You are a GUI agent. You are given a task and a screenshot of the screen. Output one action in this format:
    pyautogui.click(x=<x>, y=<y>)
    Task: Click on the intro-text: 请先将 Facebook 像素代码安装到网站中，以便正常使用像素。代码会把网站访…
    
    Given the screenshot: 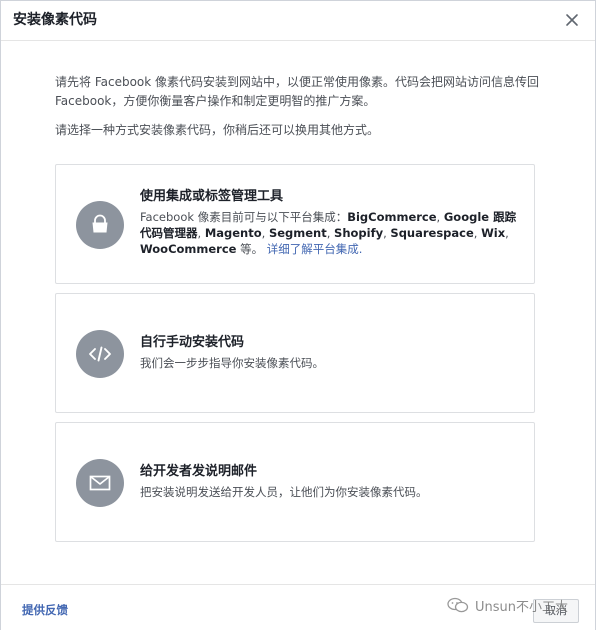 What is the action you would take?
    pyautogui.click(x=305, y=106)
    